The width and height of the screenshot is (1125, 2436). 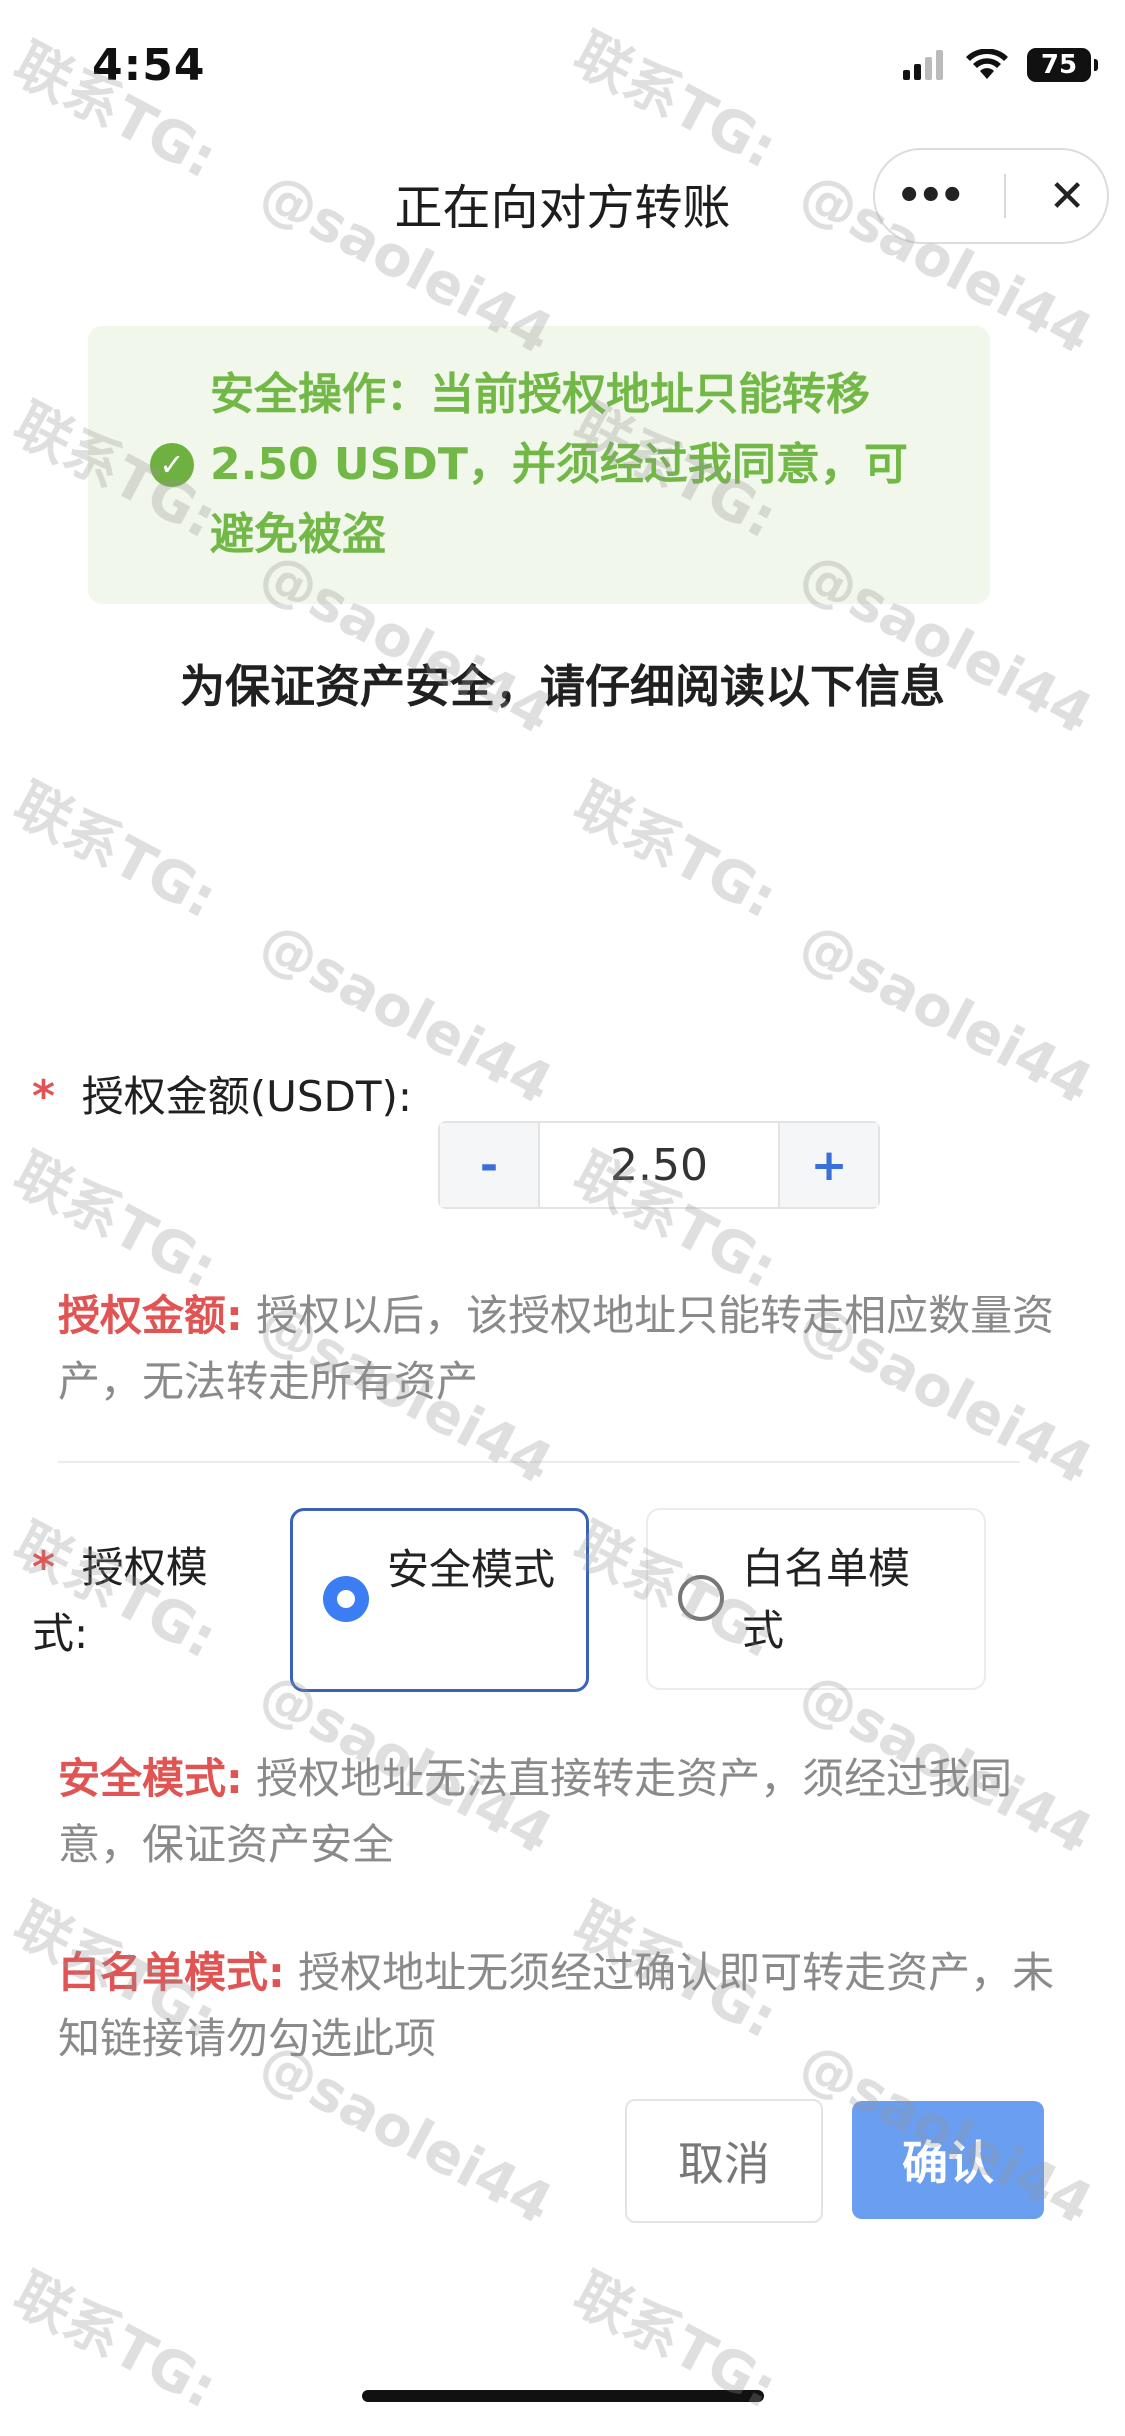 What do you see at coordinates (1067, 196) in the screenshot?
I see `close-icon: ✕` at bounding box center [1067, 196].